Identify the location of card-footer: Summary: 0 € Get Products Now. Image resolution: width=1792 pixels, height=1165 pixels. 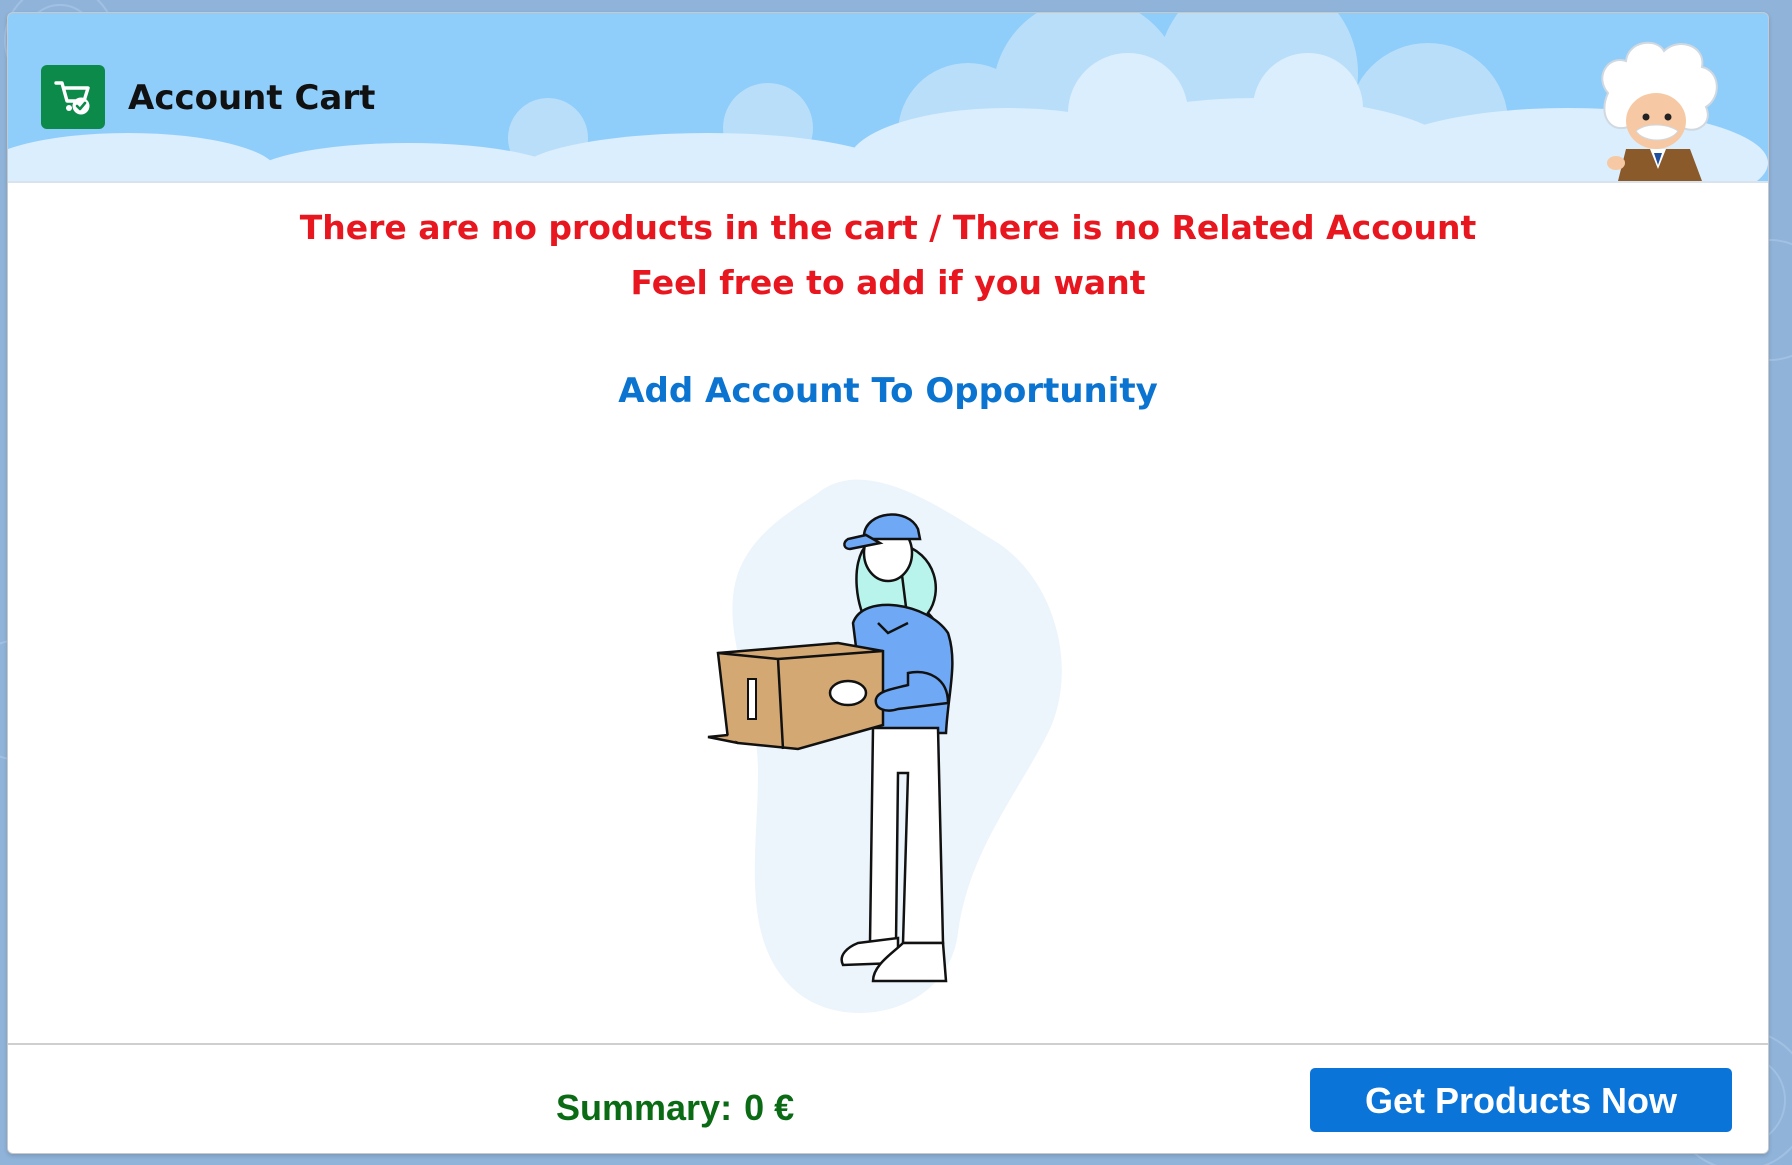
(888, 1098).